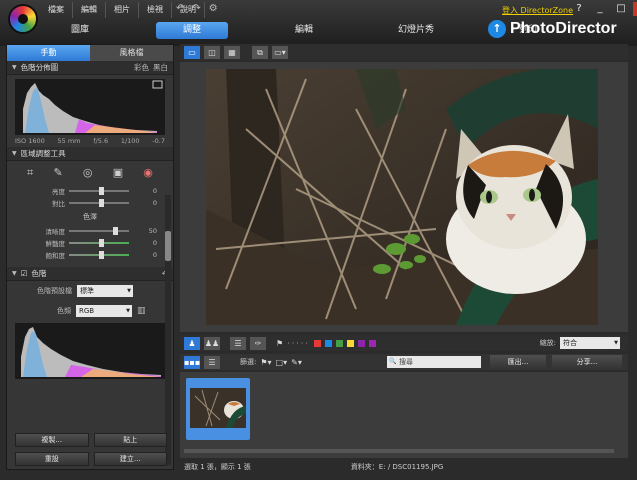 The width and height of the screenshot is (637, 480). Describe the element at coordinates (339, 343) in the screenshot. I see `color-label-green` at that location.